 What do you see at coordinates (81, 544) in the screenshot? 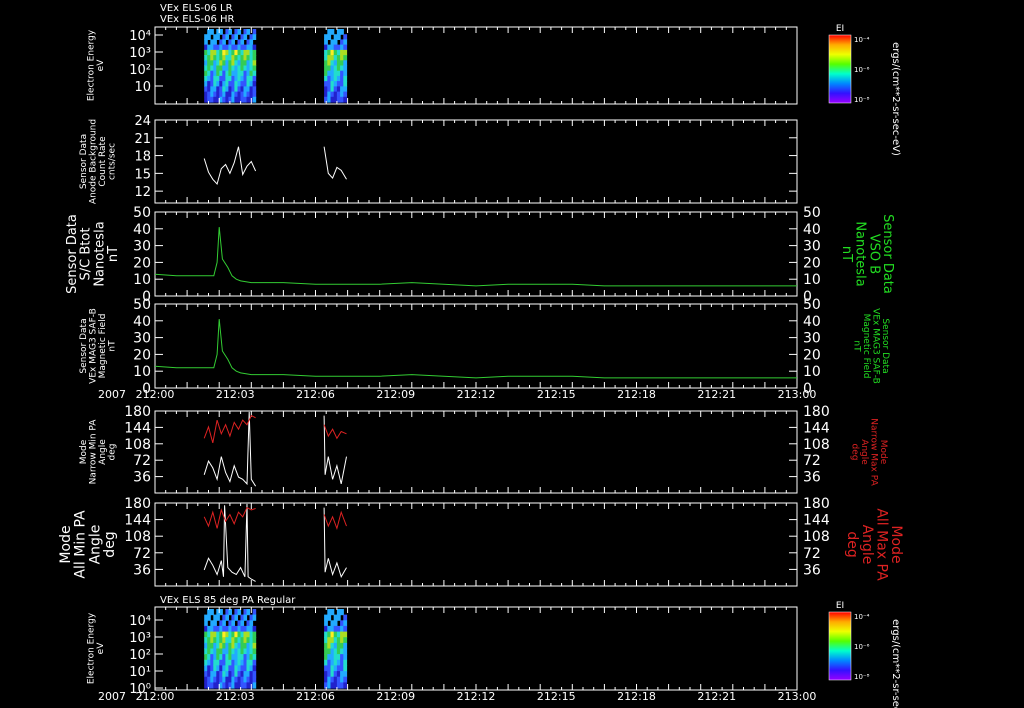
I see `panel-all_pa-ylabel-line: All Min PA` at bounding box center [81, 544].